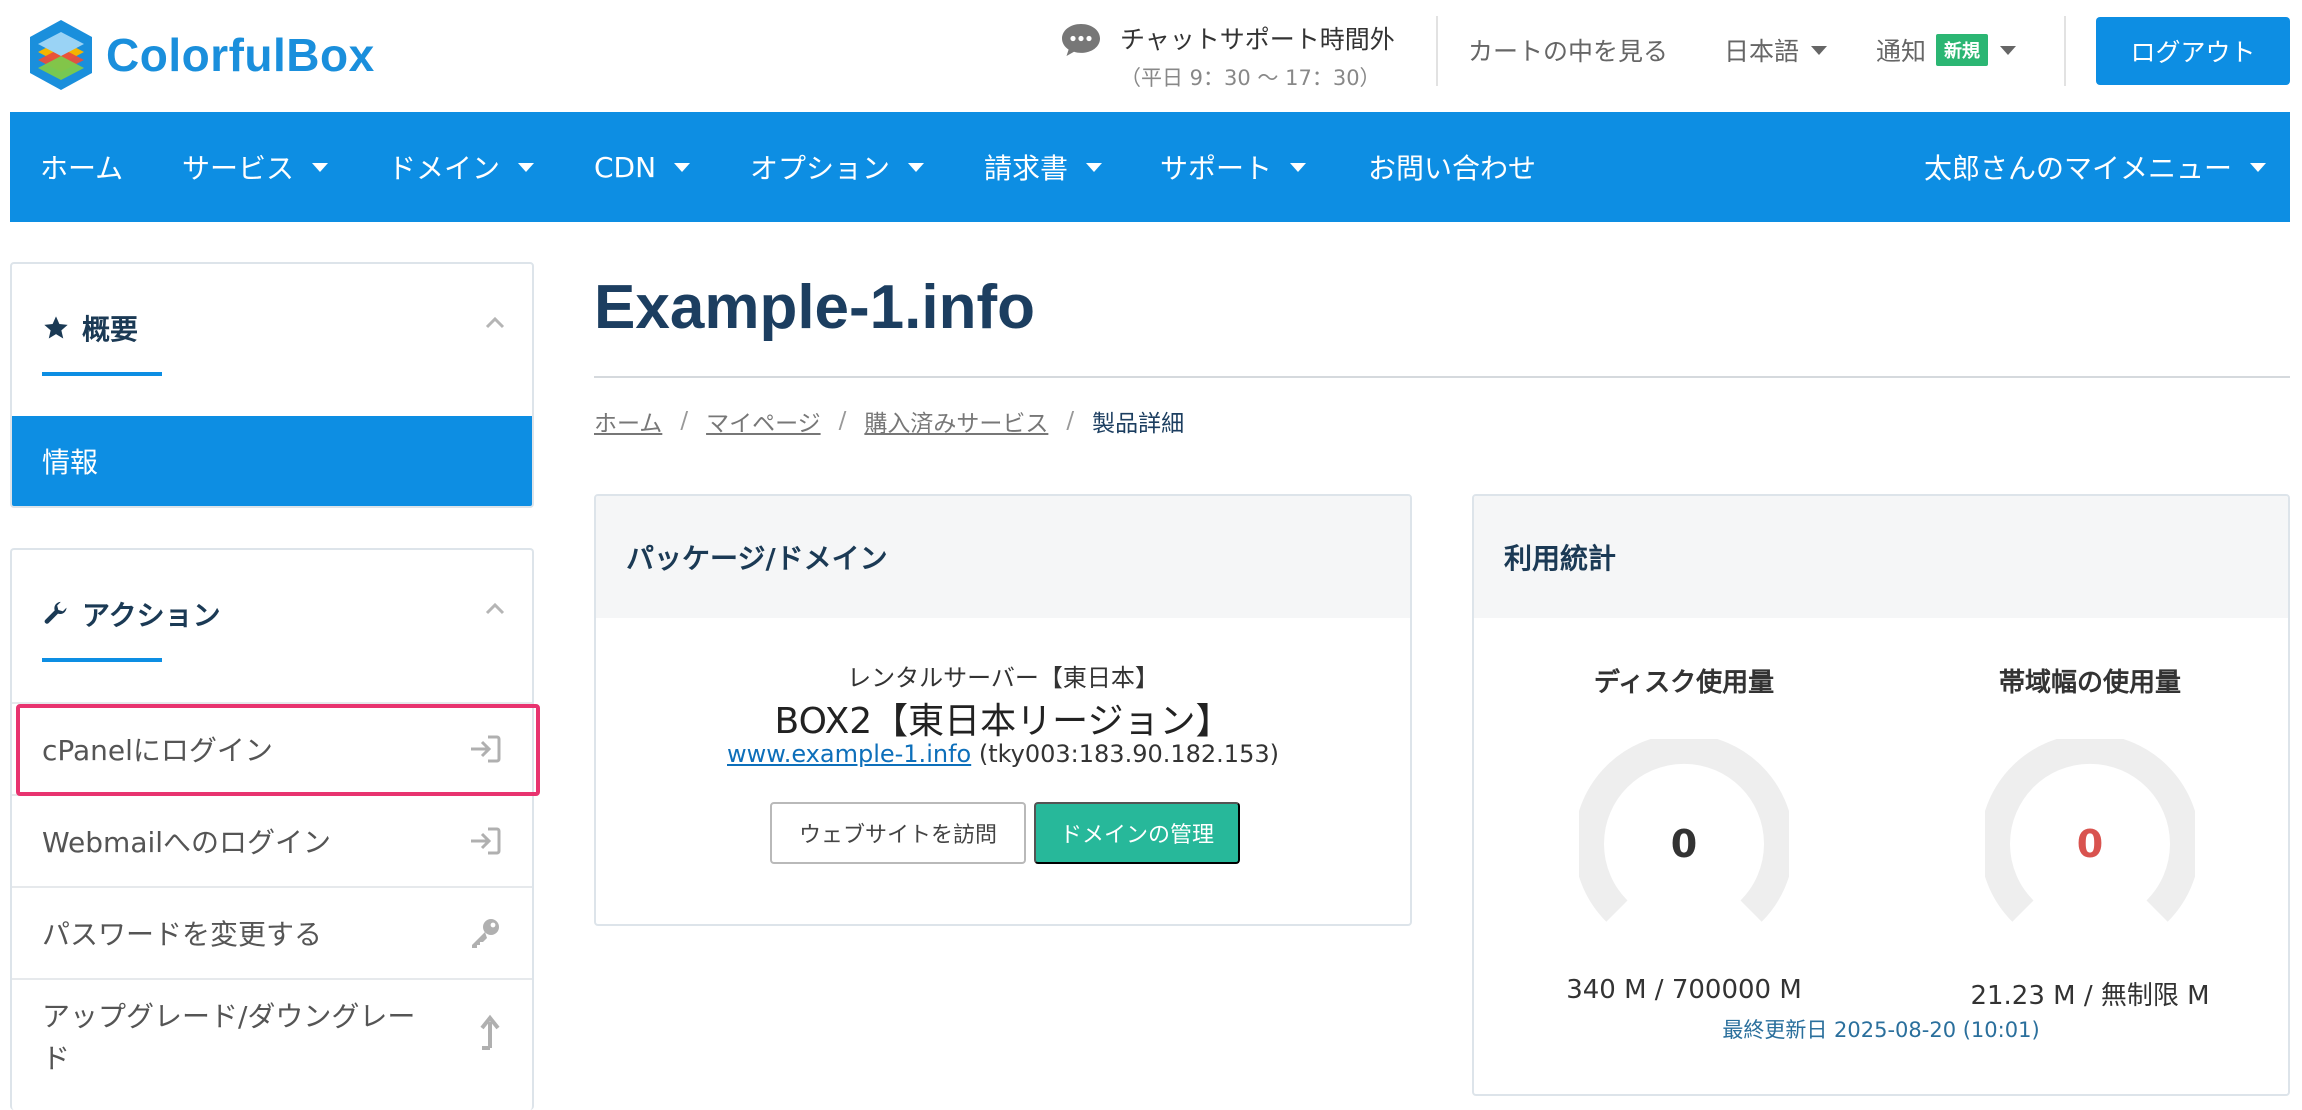  Describe the element at coordinates (110, 329) in the screenshot. I see `overview-title-label: 概要` at that location.